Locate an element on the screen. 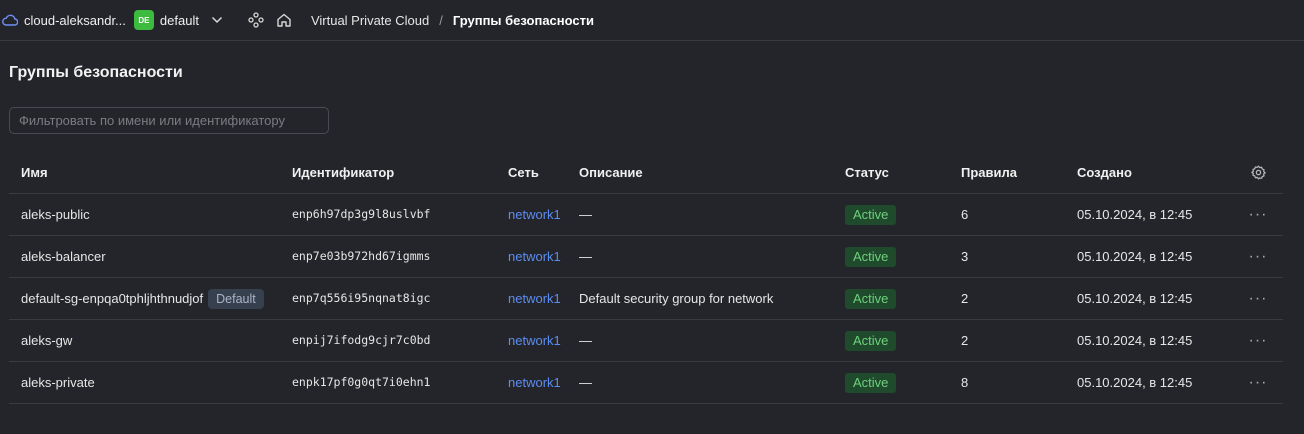  cloud-icon is located at coordinates (10, 20).